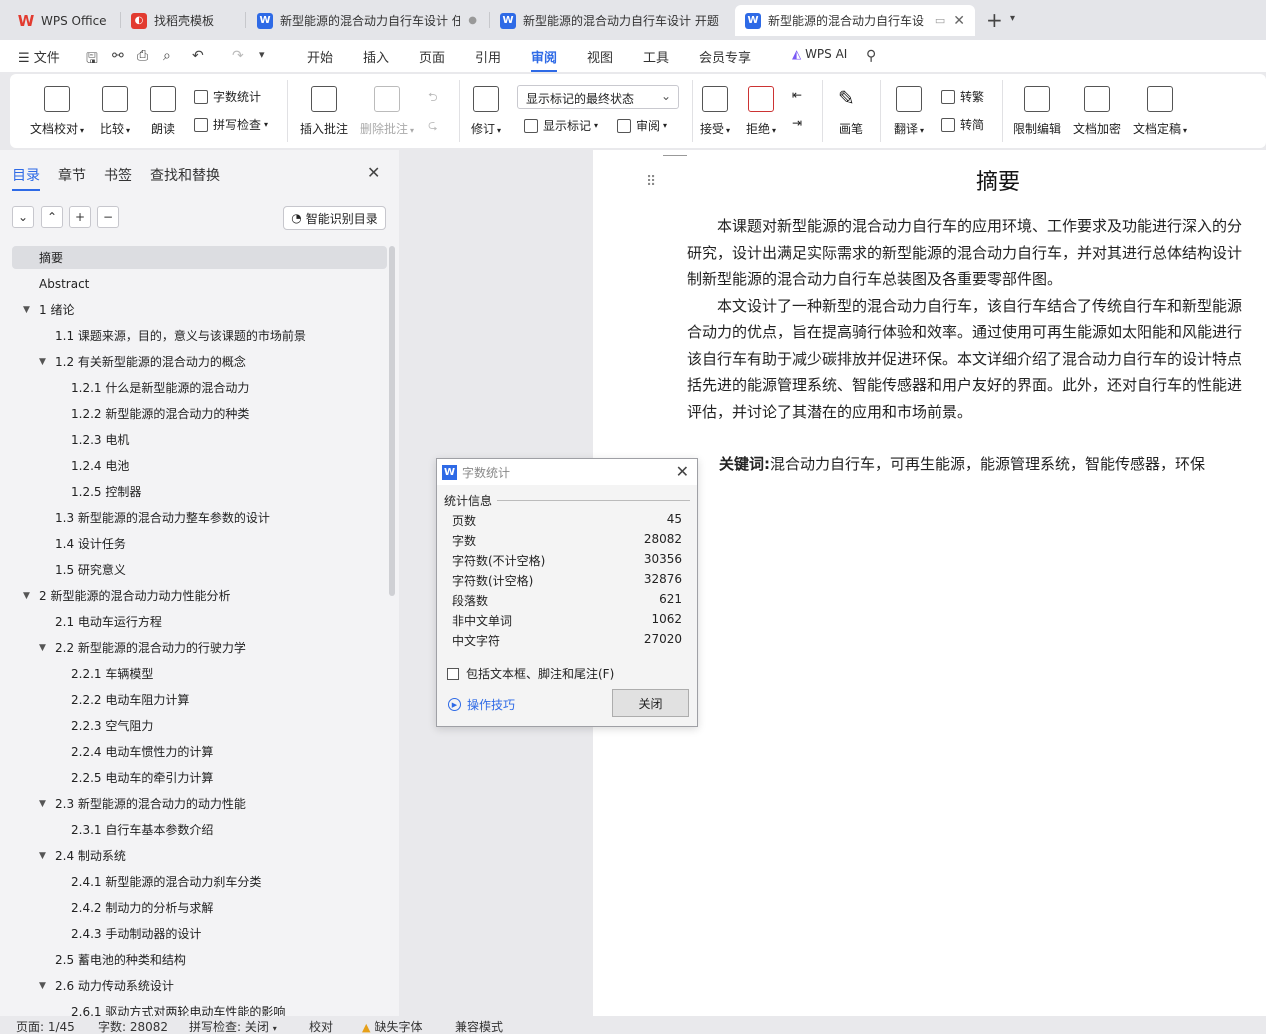 This screenshot has width=1266, height=1034. Describe the element at coordinates (376, 56) in the screenshot. I see `menu-insert: 插入` at that location.